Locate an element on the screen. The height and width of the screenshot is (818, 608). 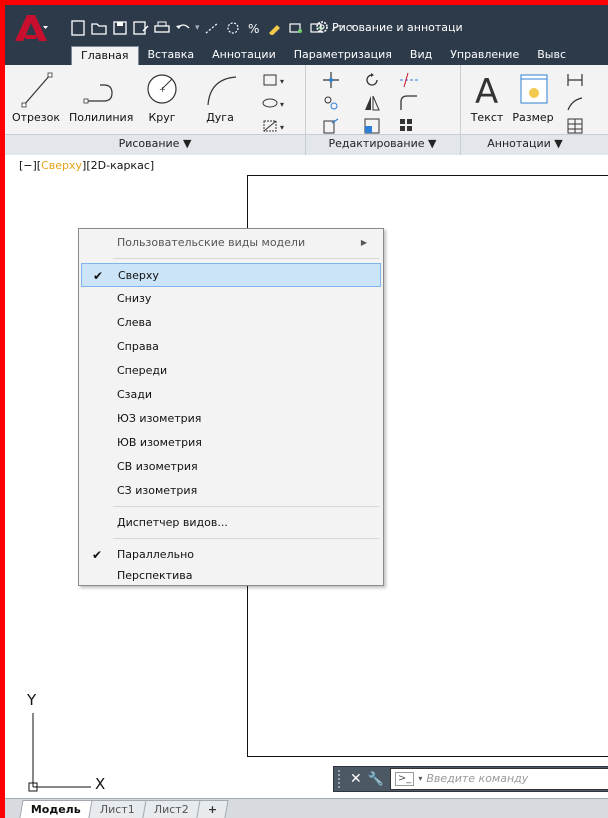
menu-item-perspective: Перспектива is located at coordinates (231, 577).